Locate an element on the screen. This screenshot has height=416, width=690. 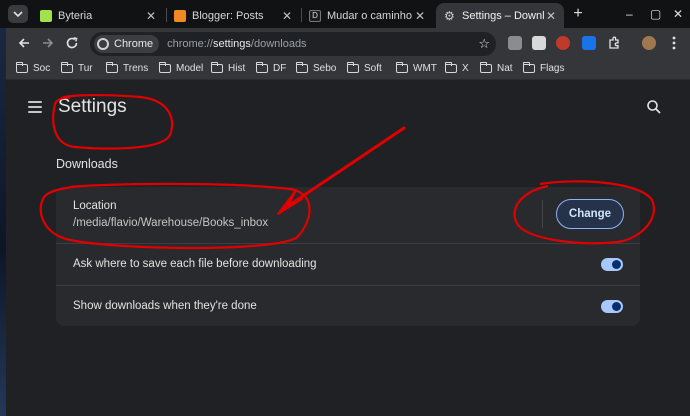
extensions-puzzle-icon is located at coordinates (614, 44).